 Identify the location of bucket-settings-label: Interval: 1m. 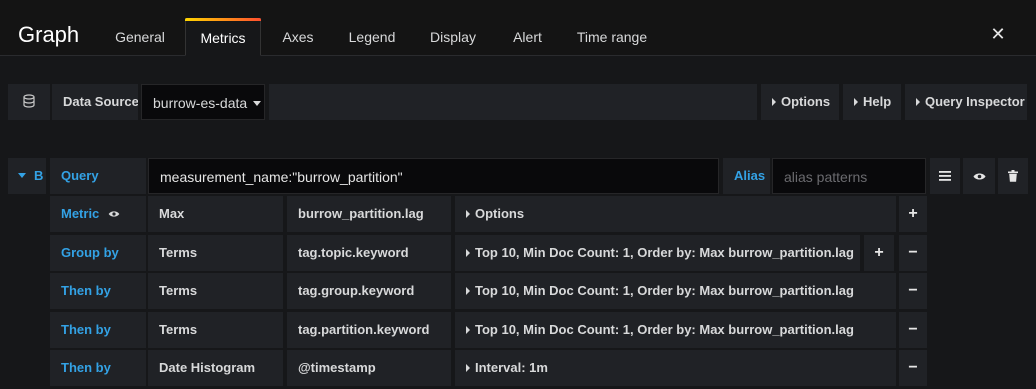
(511, 367).